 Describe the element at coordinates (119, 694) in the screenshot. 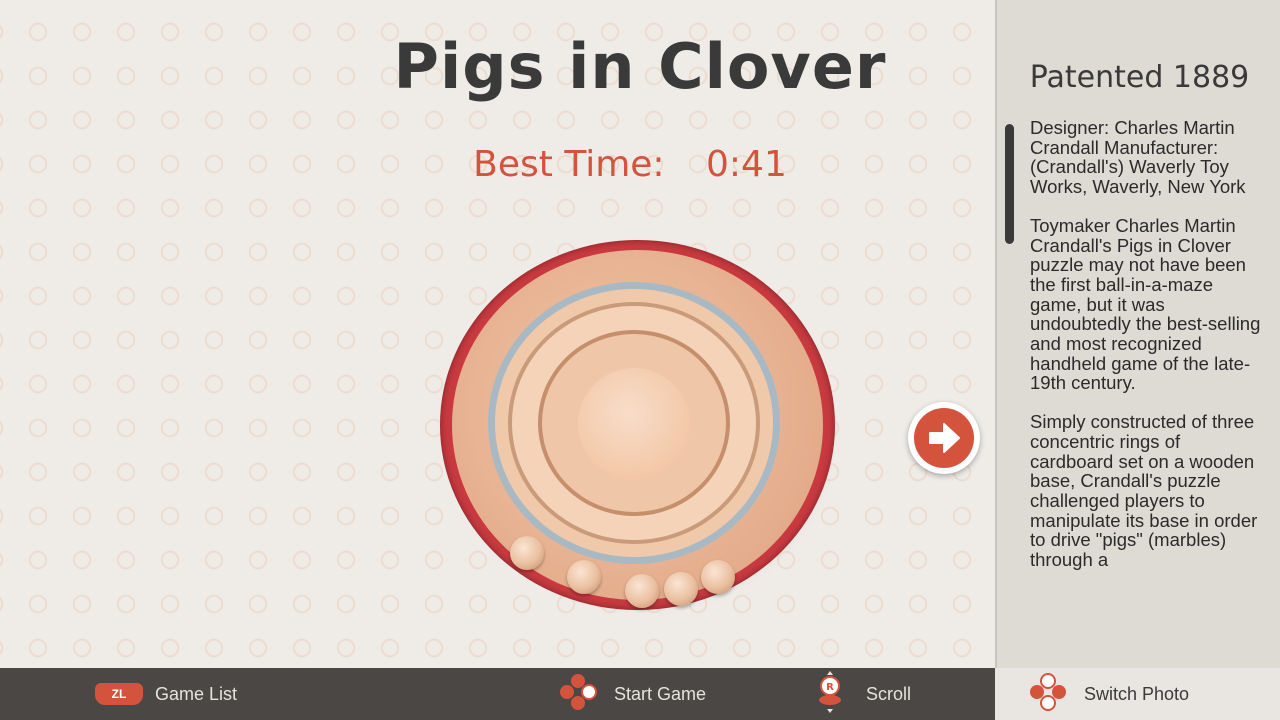

I see `zl-button-icon: ZL` at that location.